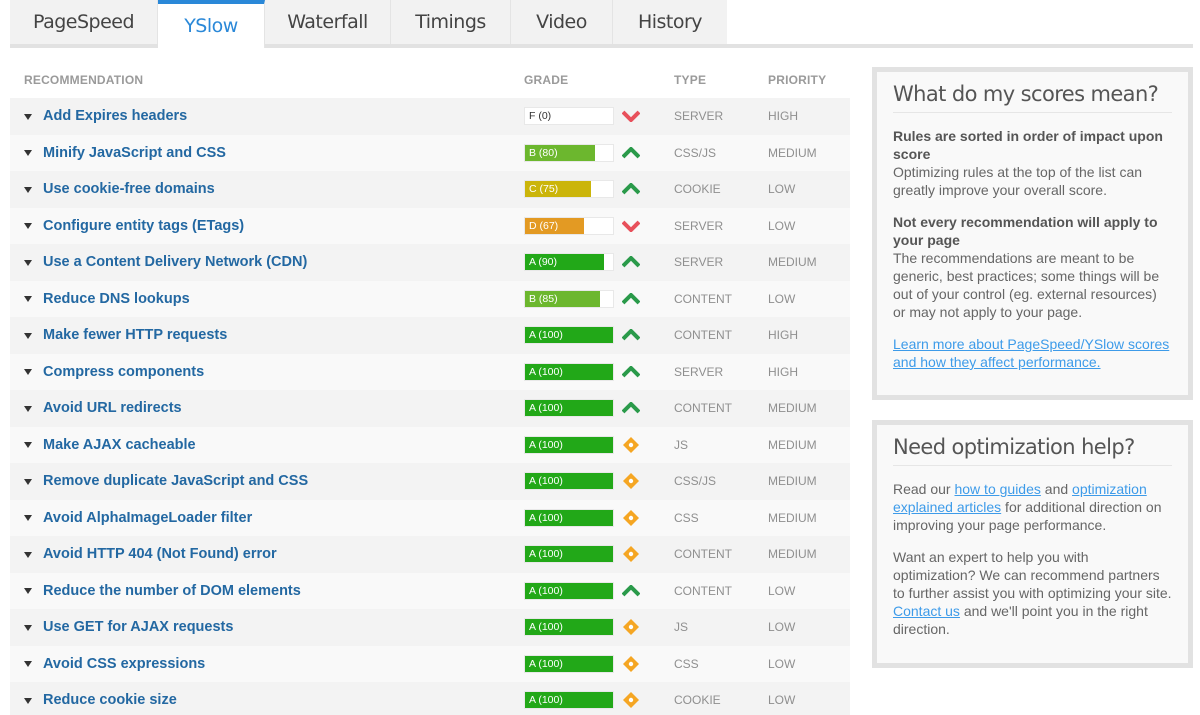 This screenshot has height=715, width=1200. Describe the element at coordinates (926, 611) in the screenshot. I see `contact-us-link: Contact us` at that location.